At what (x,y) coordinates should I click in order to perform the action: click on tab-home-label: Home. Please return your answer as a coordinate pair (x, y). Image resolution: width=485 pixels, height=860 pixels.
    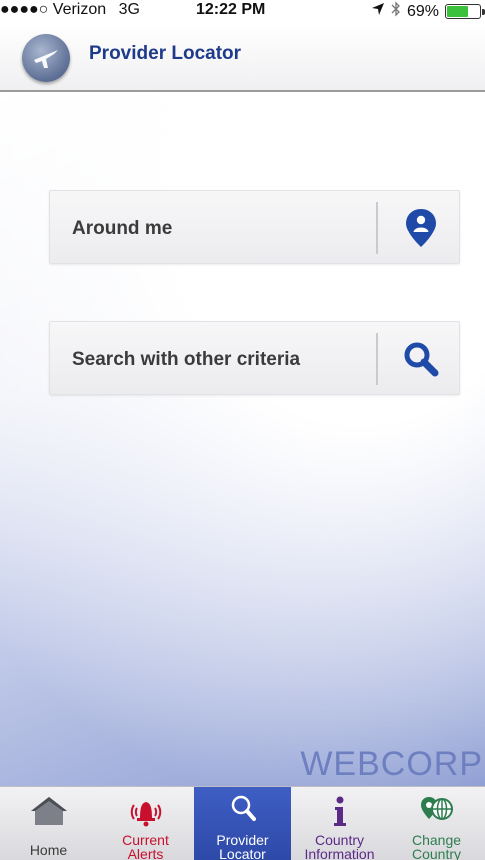
    Looking at the image, I should click on (48, 850).